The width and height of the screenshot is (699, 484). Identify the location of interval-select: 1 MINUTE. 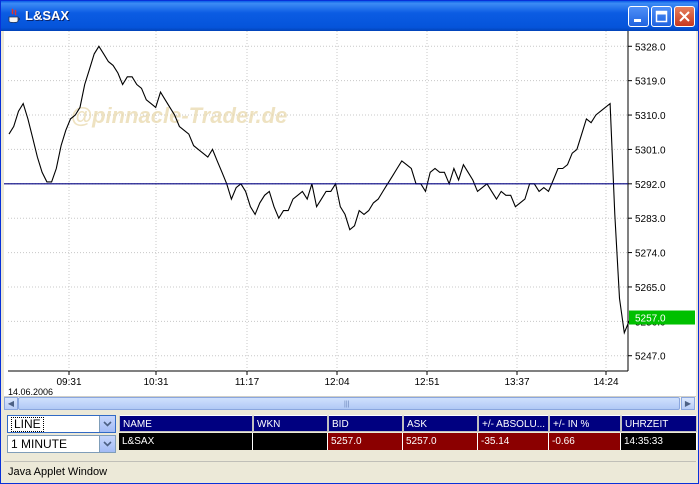
(61, 444).